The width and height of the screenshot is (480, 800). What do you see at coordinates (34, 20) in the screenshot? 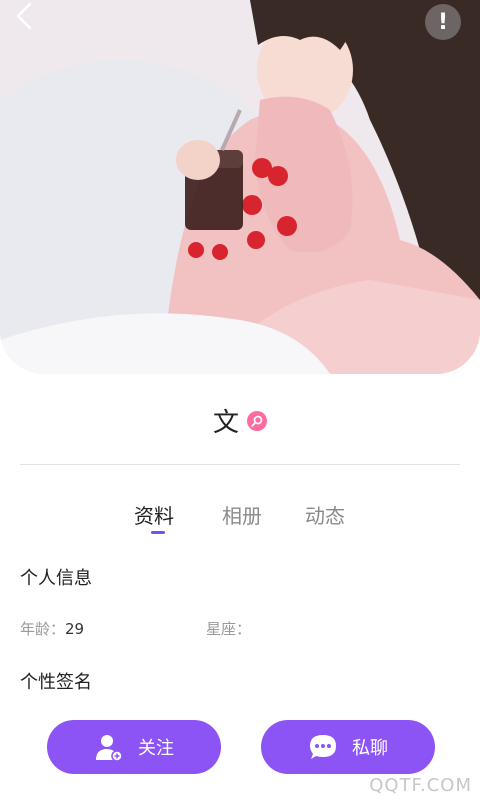
I see `back-button` at bounding box center [34, 20].